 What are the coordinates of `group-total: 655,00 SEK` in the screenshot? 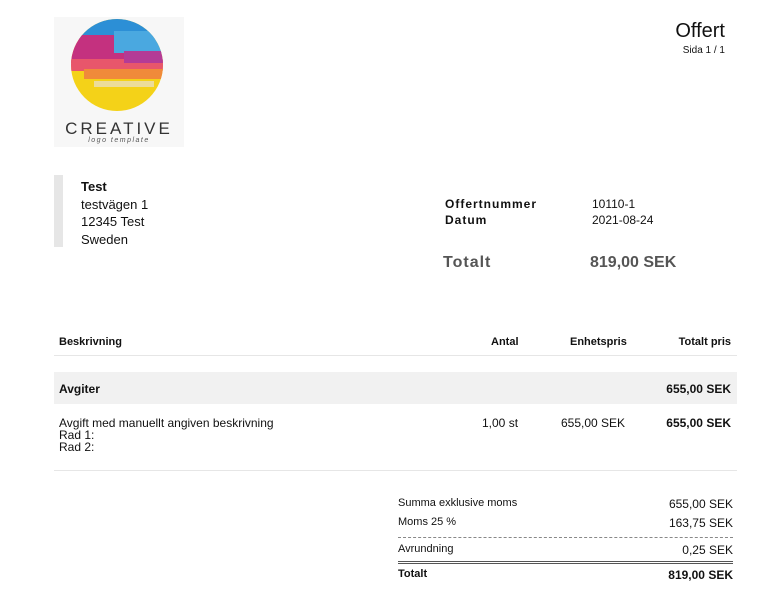 It's located at (698, 389).